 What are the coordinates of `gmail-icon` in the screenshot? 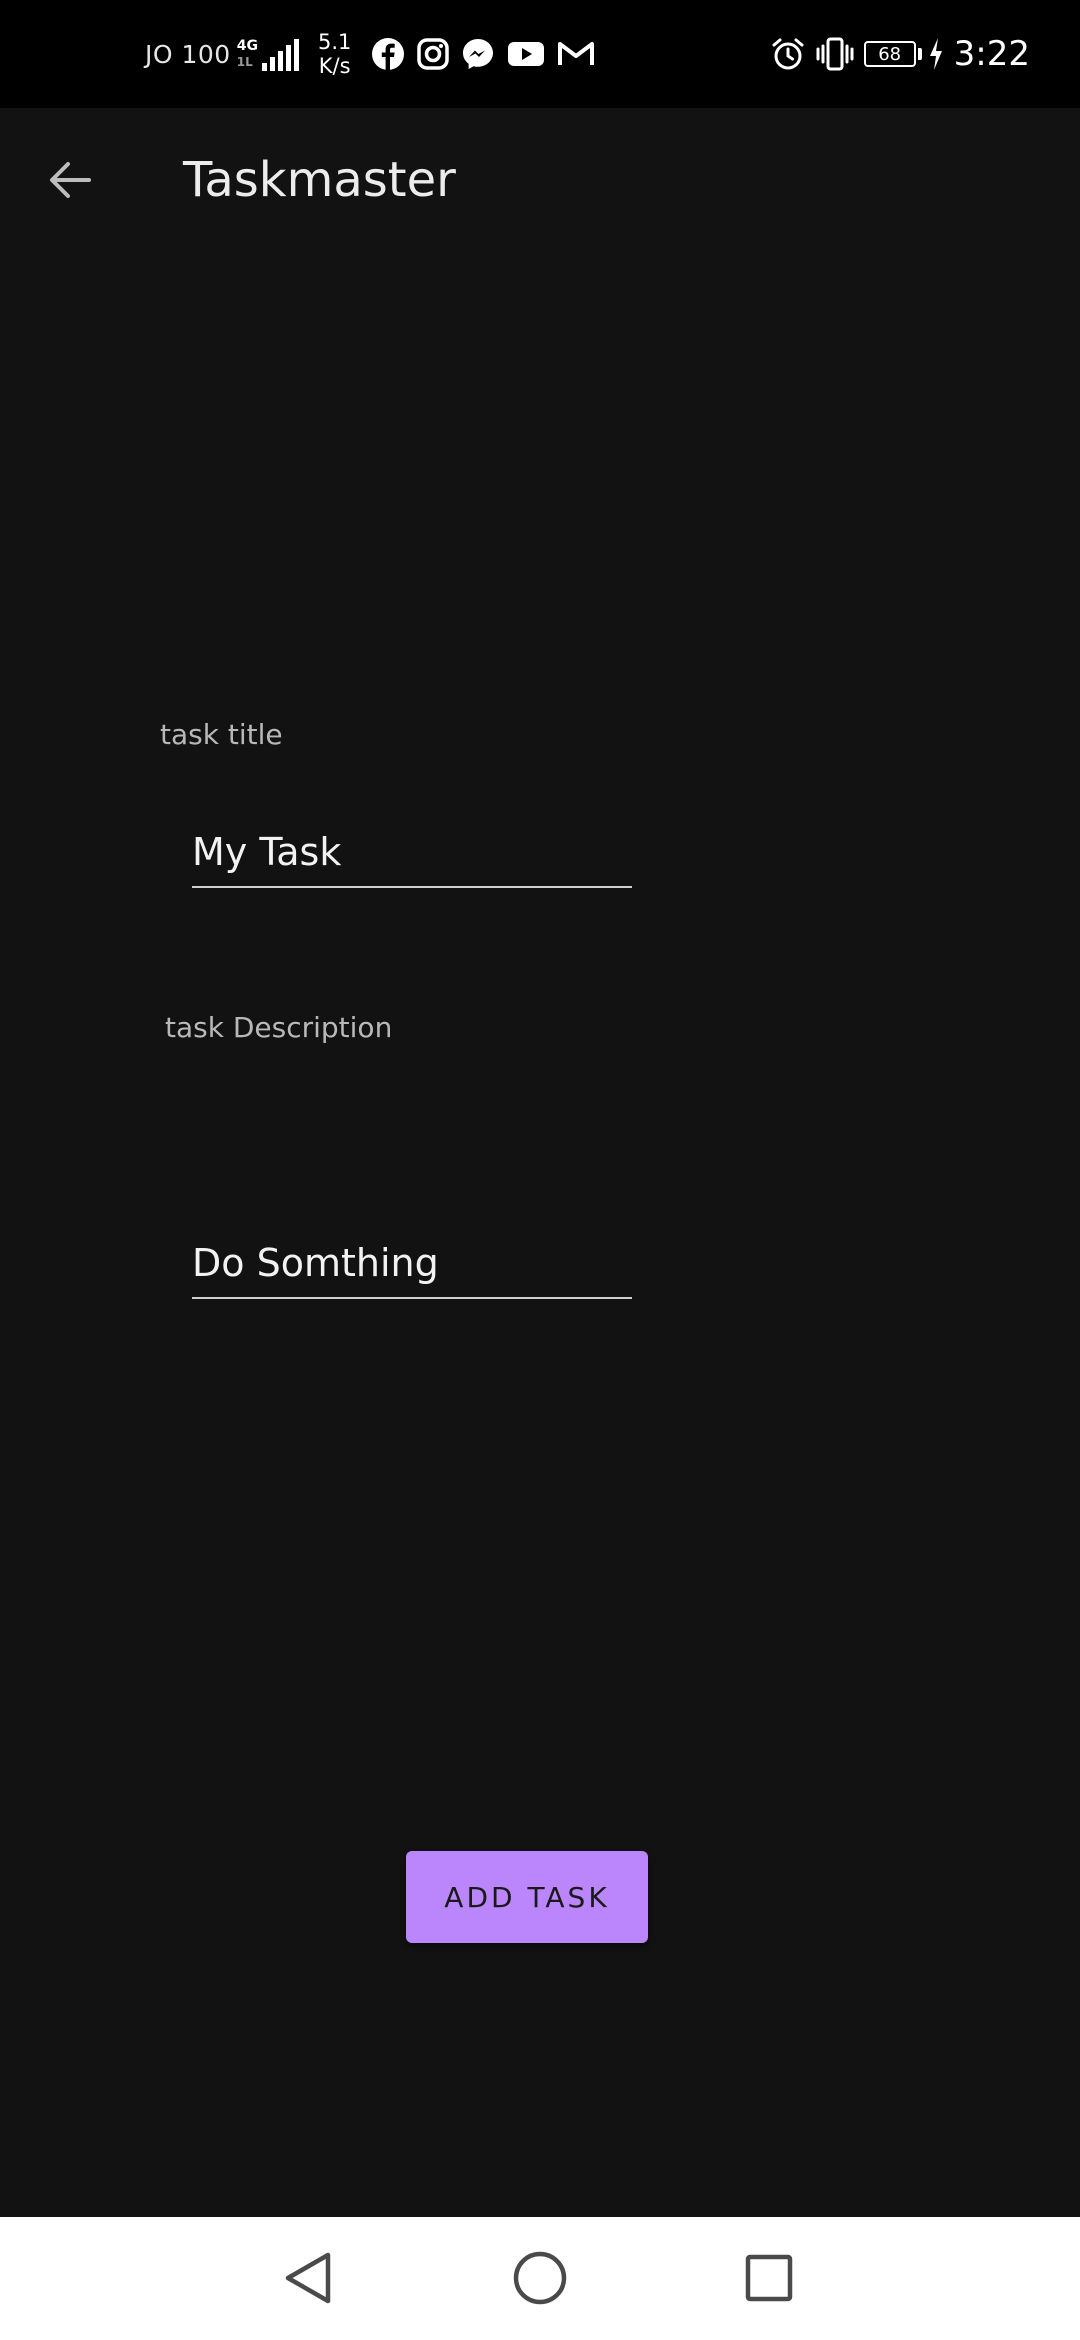 It's located at (576, 53).